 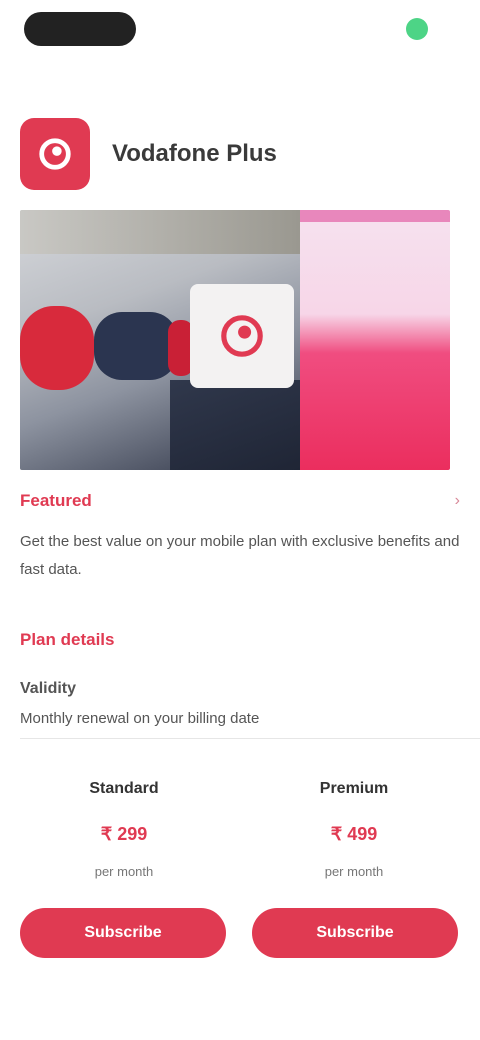 What do you see at coordinates (354, 788) in the screenshot?
I see `plan-name: Premium` at bounding box center [354, 788].